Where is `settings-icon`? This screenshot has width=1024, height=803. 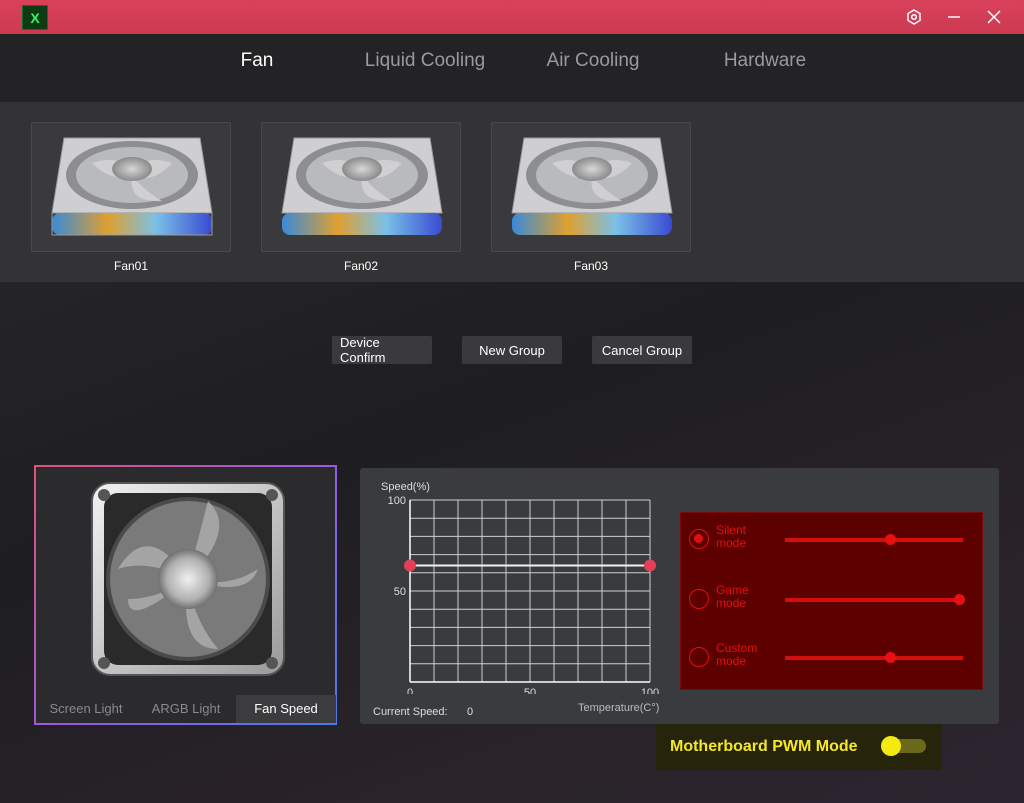 settings-icon is located at coordinates (914, 17).